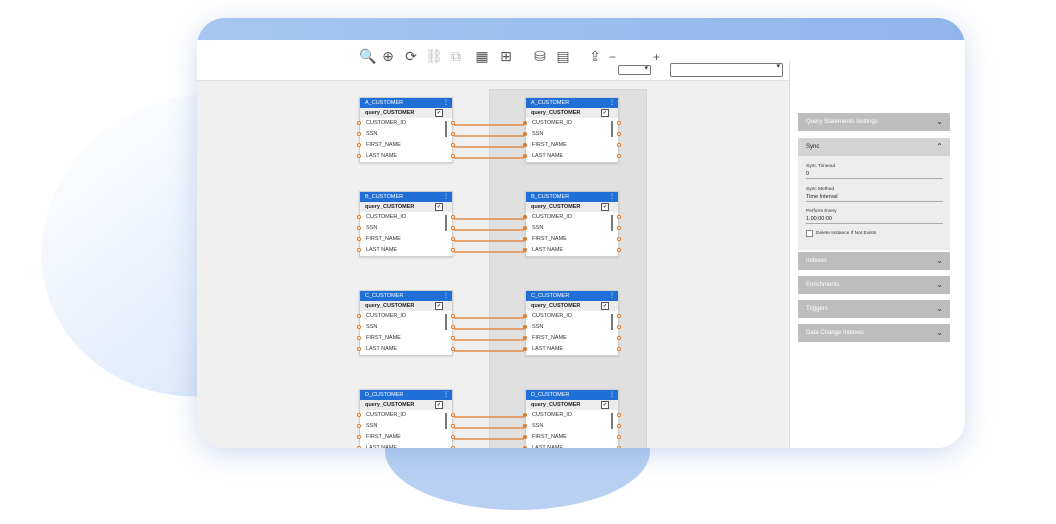 The image size is (1056, 524). Describe the element at coordinates (368, 57) in the screenshot. I see `zoom-in-icon: 🔍` at that location.